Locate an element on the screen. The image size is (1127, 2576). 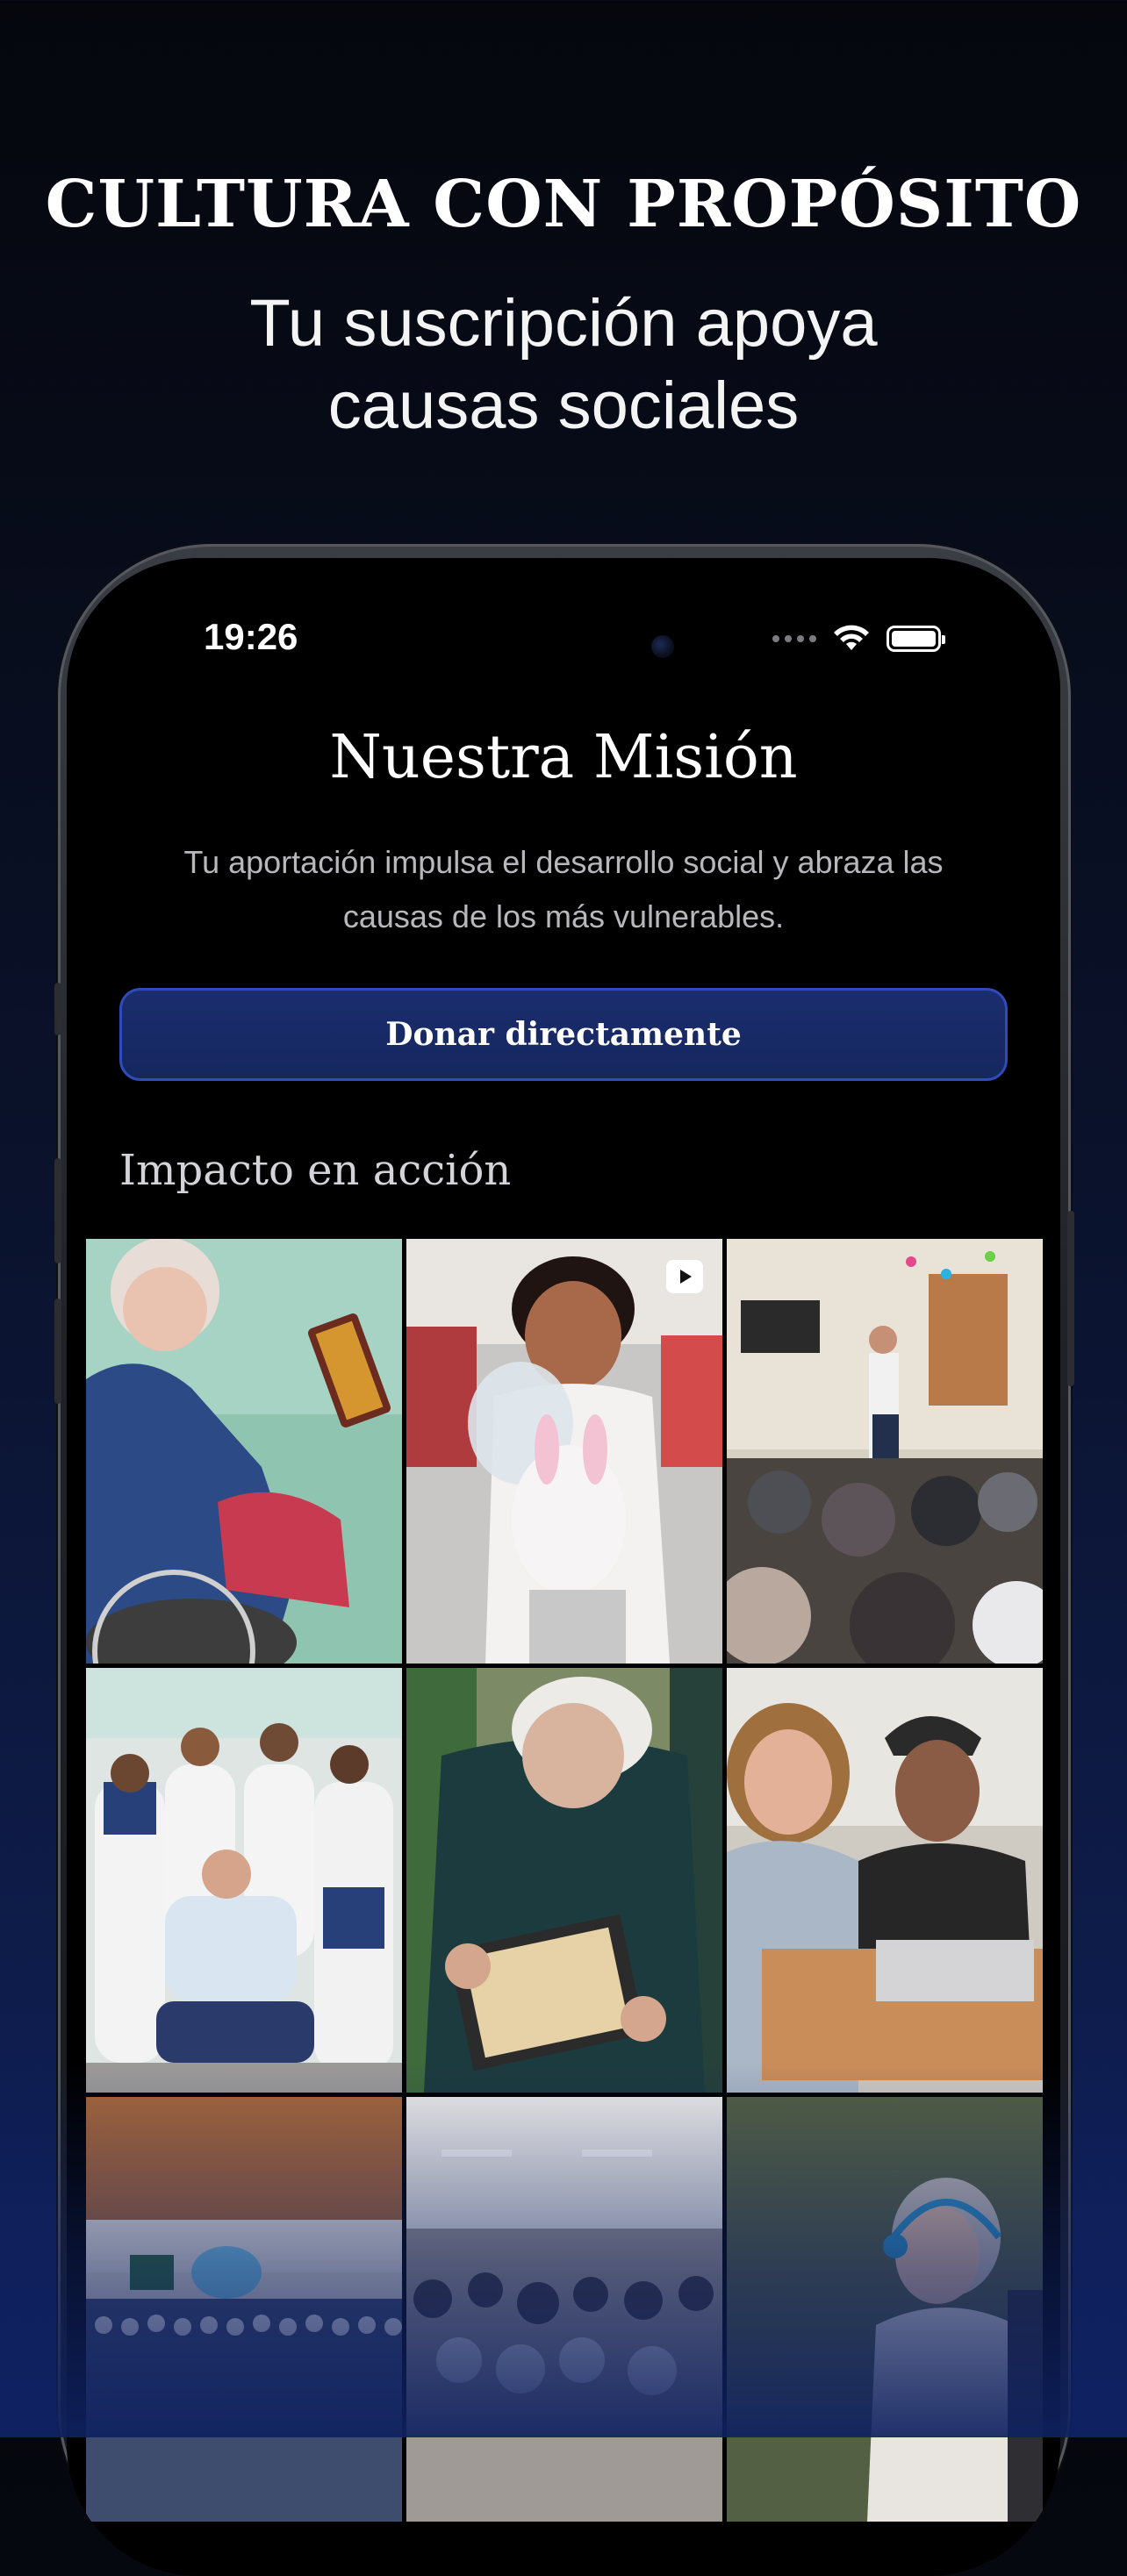
photo-group-with-nuns is located at coordinates (244, 1880).